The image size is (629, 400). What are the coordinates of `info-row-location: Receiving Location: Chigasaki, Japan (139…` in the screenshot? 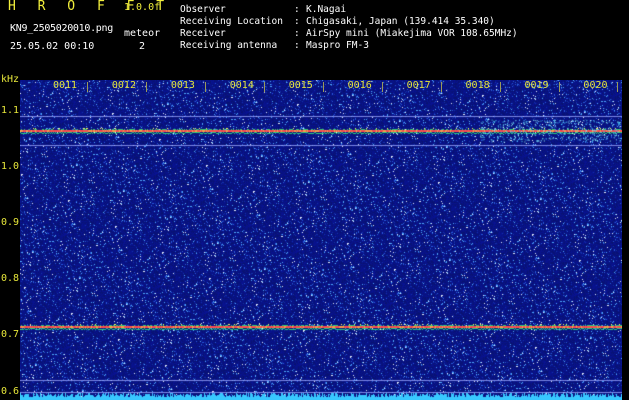 It's located at (349, 22).